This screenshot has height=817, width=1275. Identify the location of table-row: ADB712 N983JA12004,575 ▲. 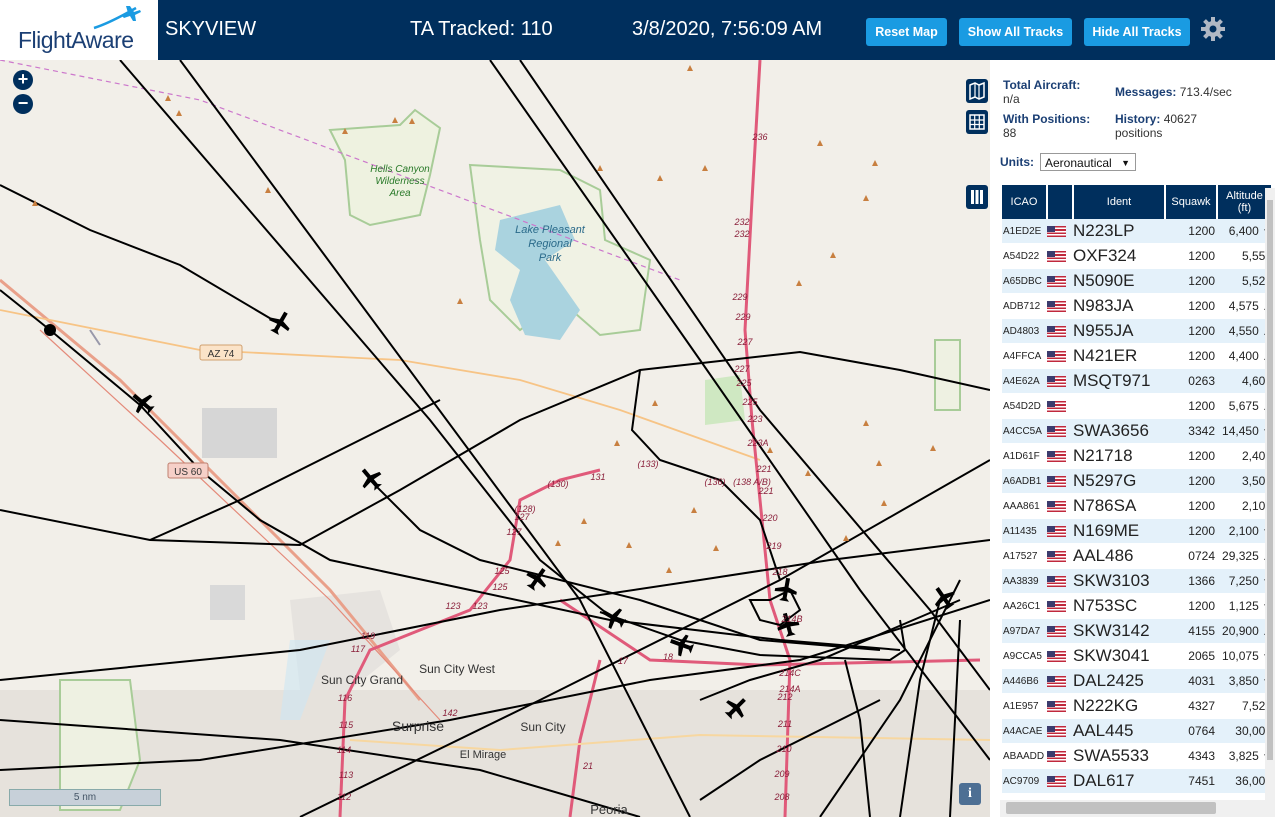
(1137, 306).